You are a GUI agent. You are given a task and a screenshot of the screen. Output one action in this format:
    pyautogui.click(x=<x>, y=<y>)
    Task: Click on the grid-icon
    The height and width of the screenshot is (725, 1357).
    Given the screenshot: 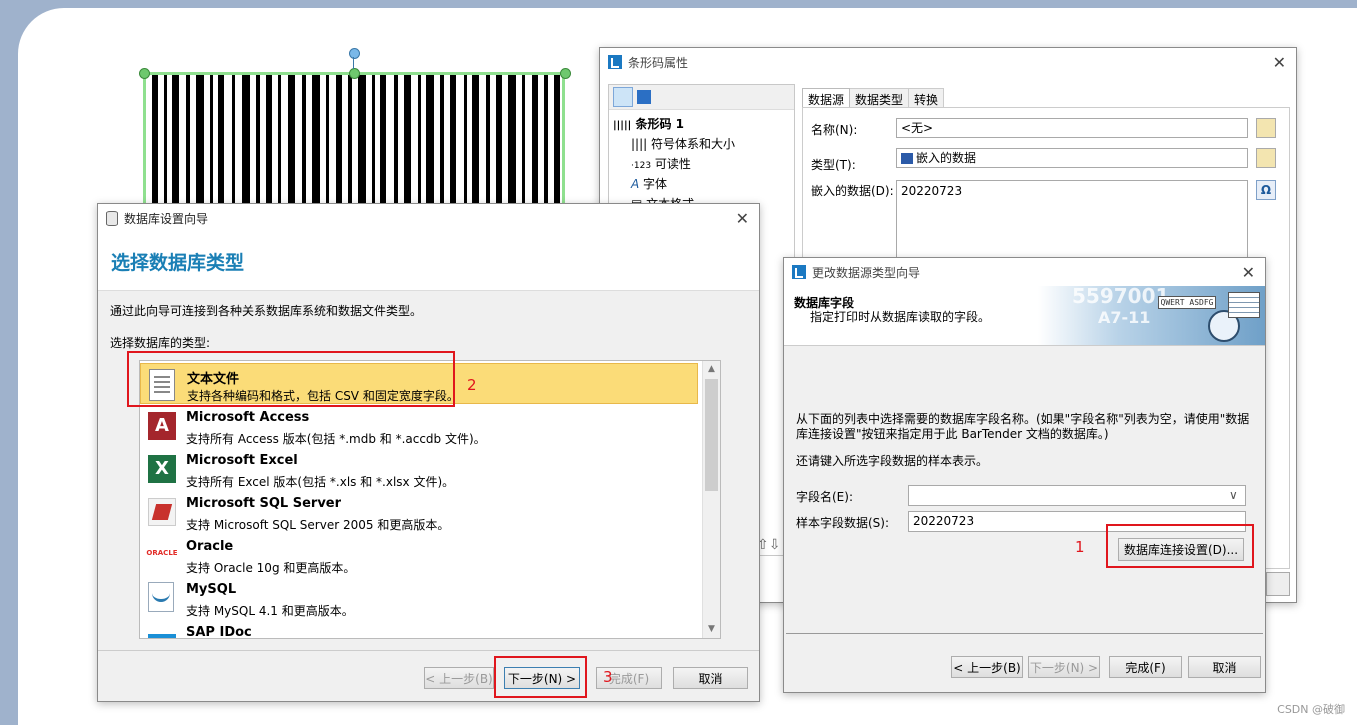 What is the action you would take?
    pyautogui.click(x=1244, y=305)
    